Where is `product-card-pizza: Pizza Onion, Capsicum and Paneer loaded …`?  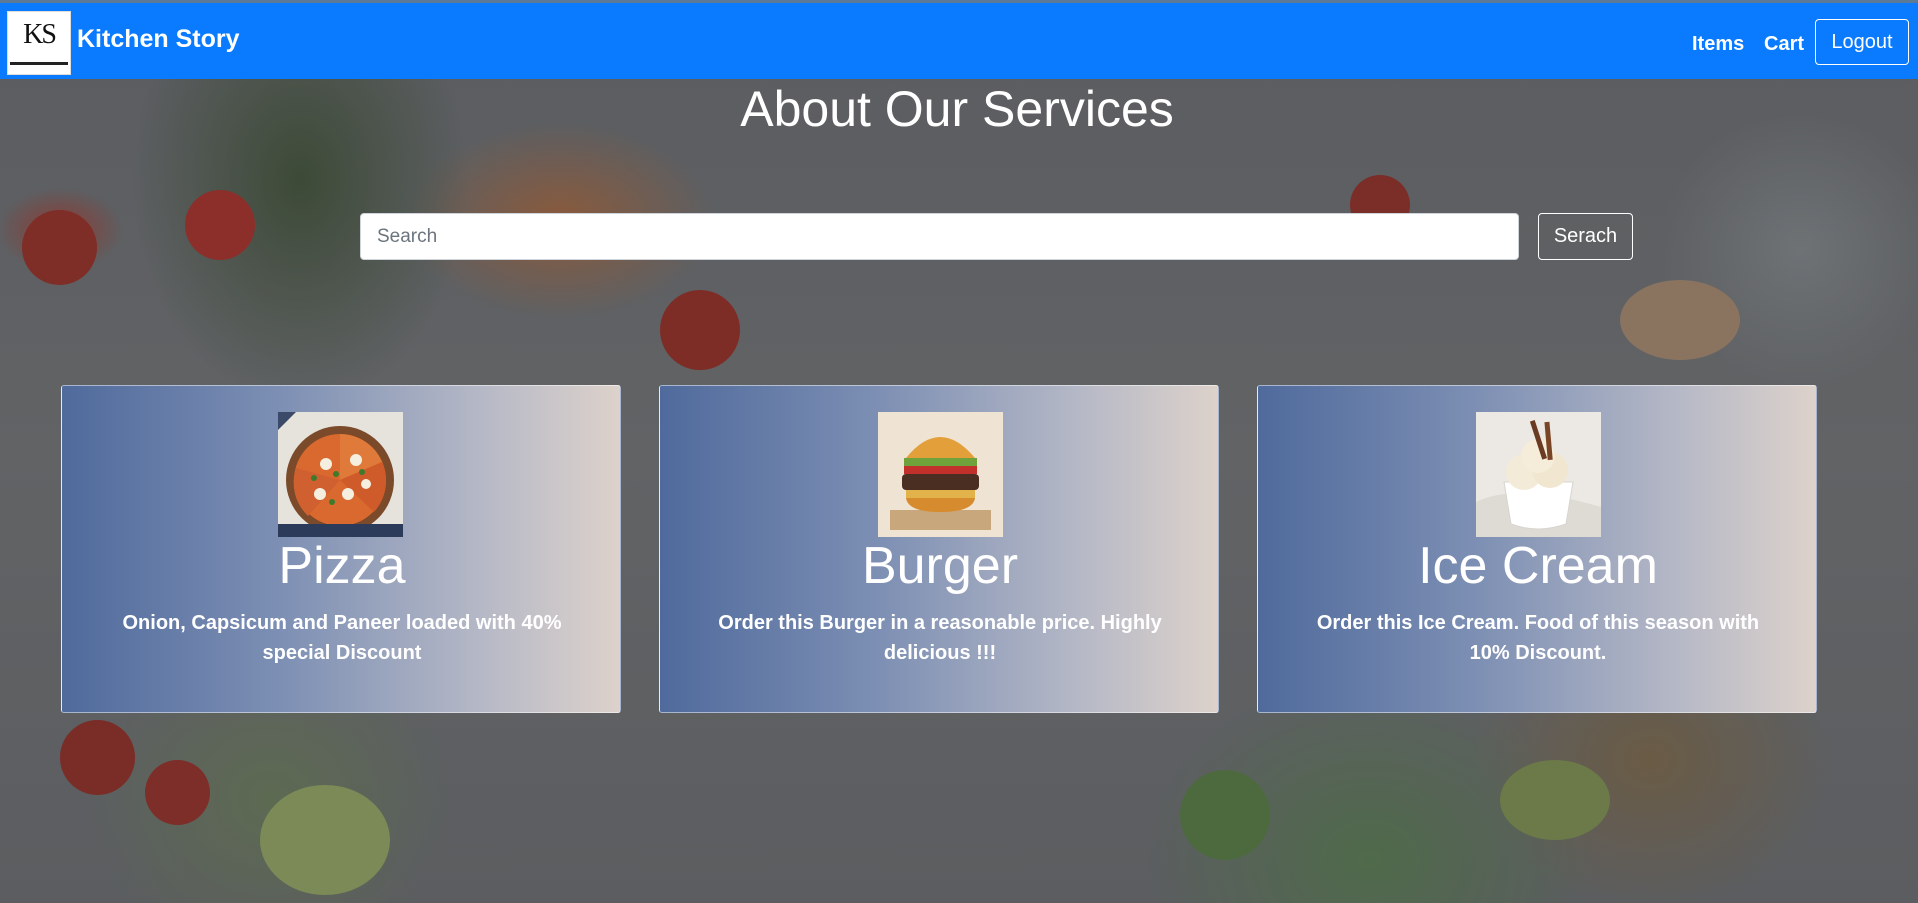 product-card-pizza: Pizza Onion, Capsicum and Paneer loaded … is located at coordinates (341, 549).